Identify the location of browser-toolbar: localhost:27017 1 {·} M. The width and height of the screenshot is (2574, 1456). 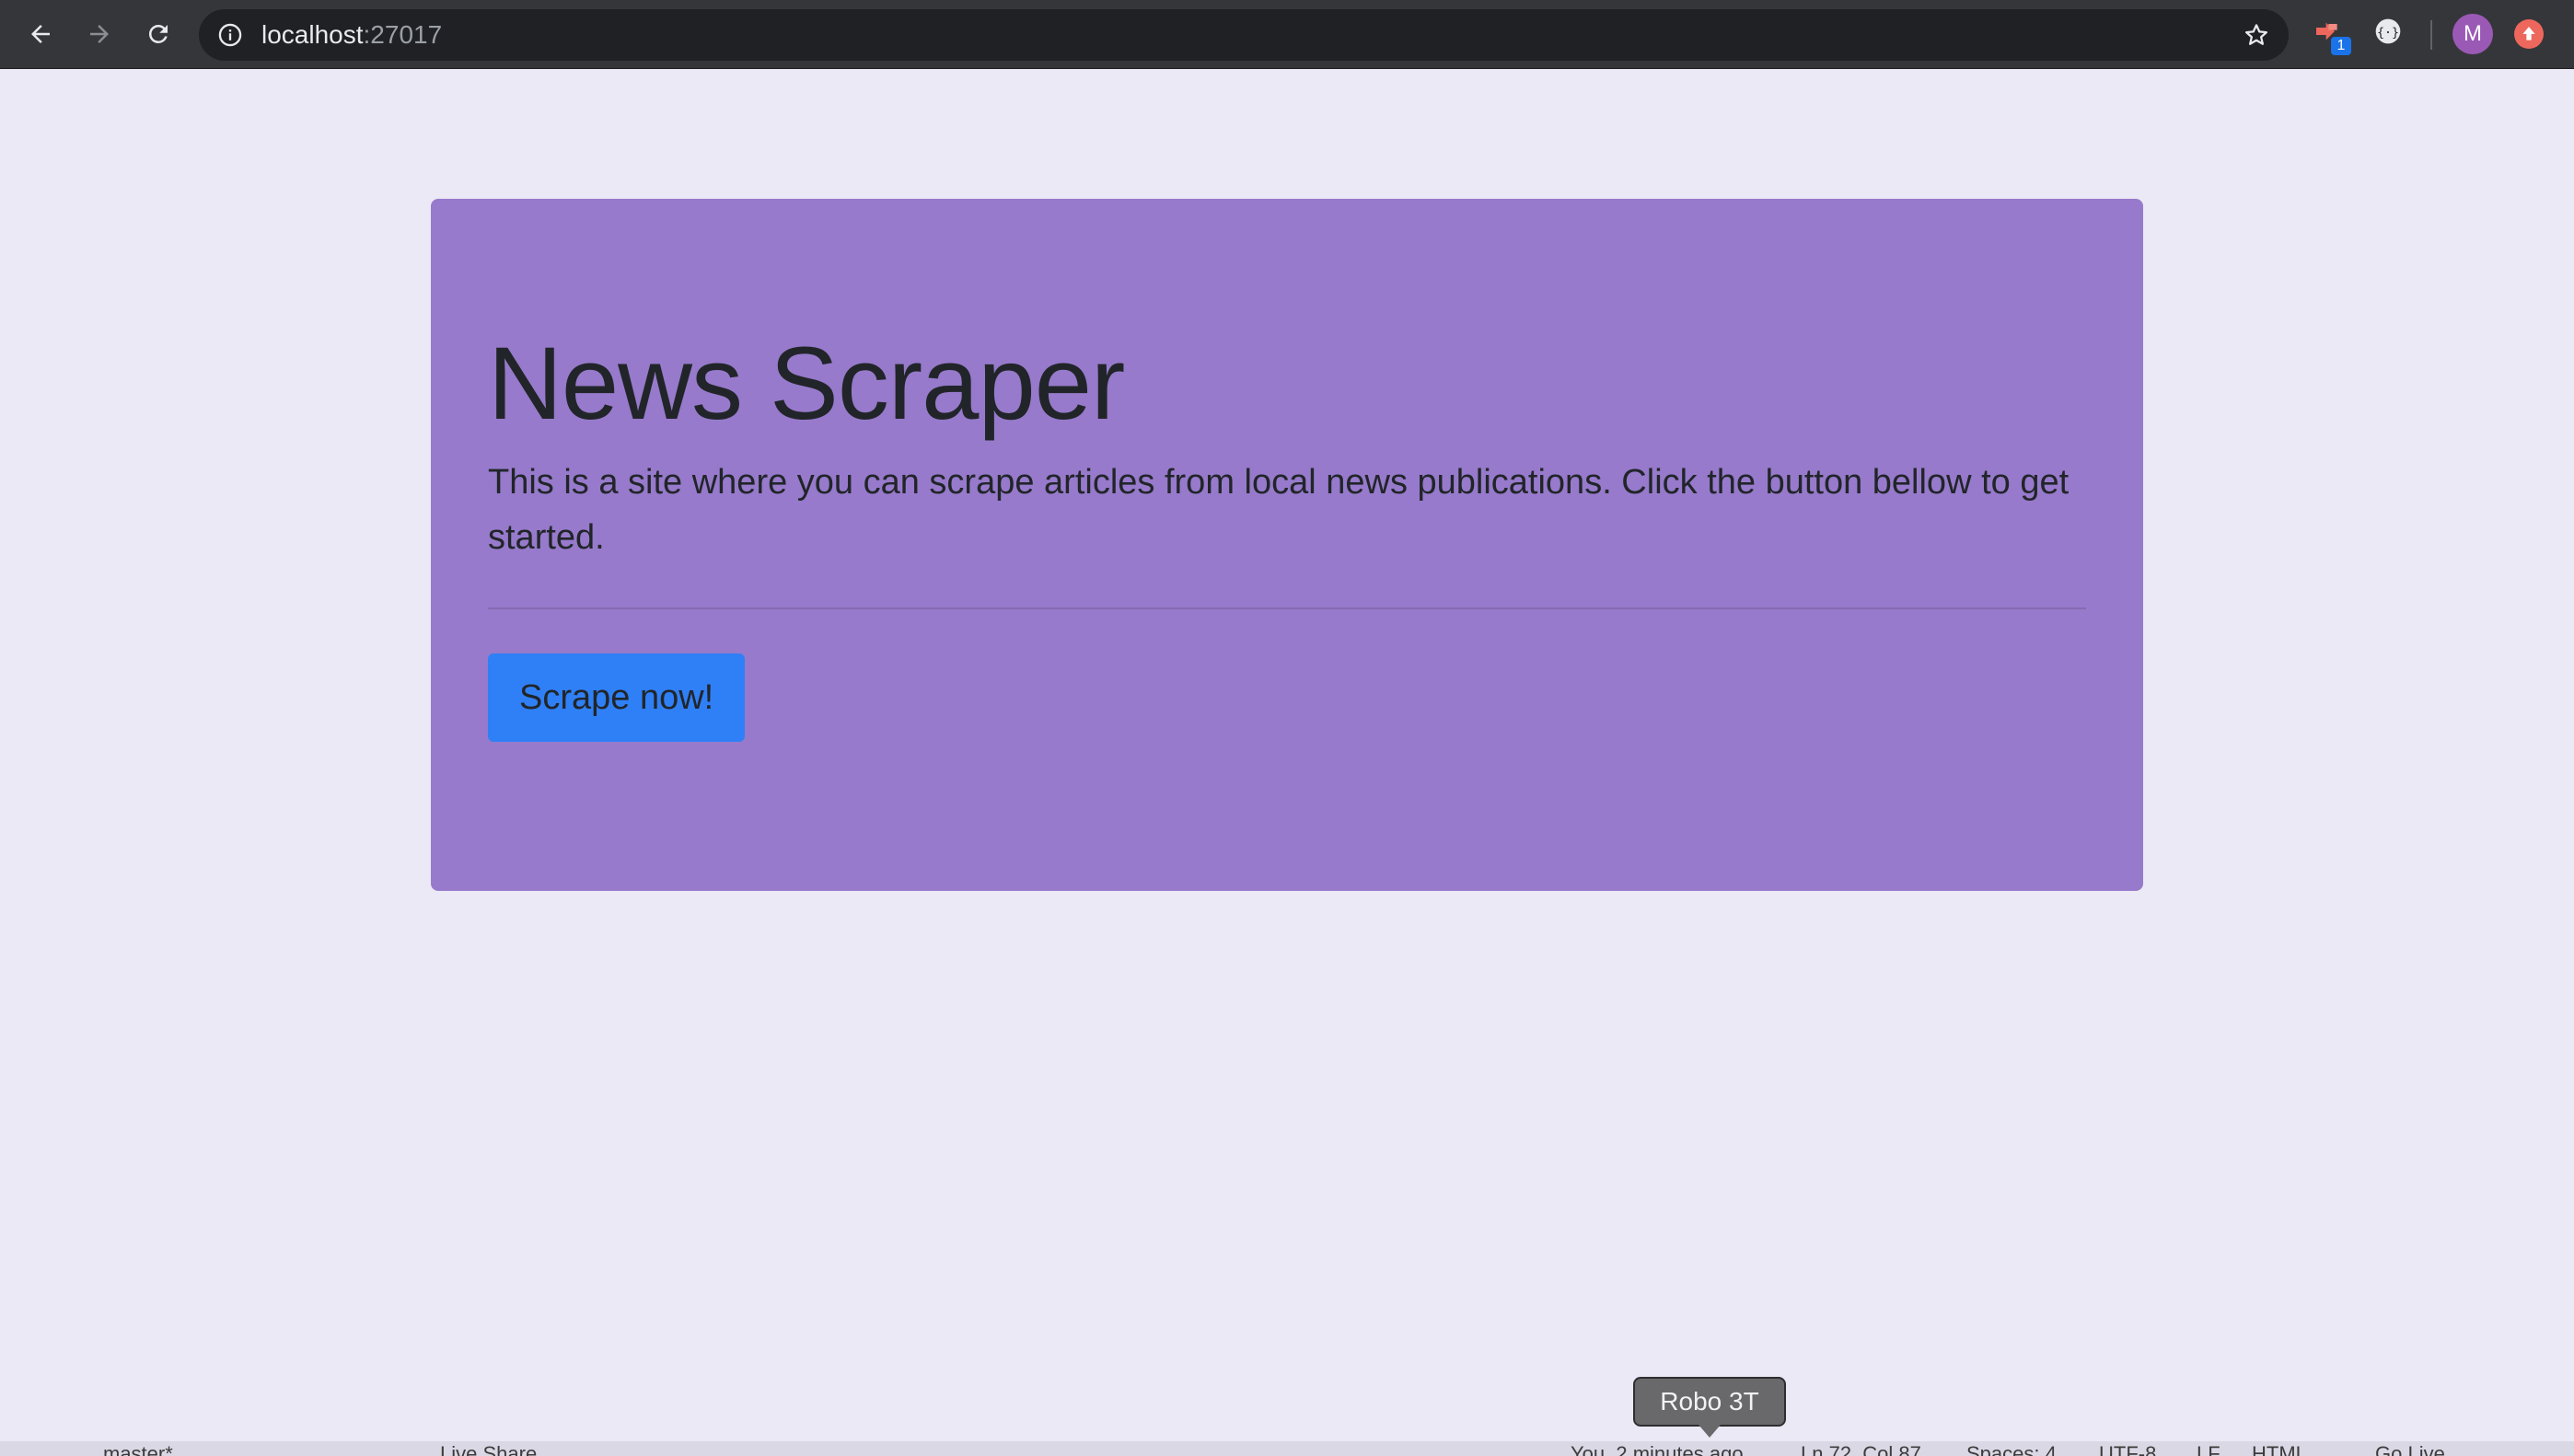
(1287, 34).